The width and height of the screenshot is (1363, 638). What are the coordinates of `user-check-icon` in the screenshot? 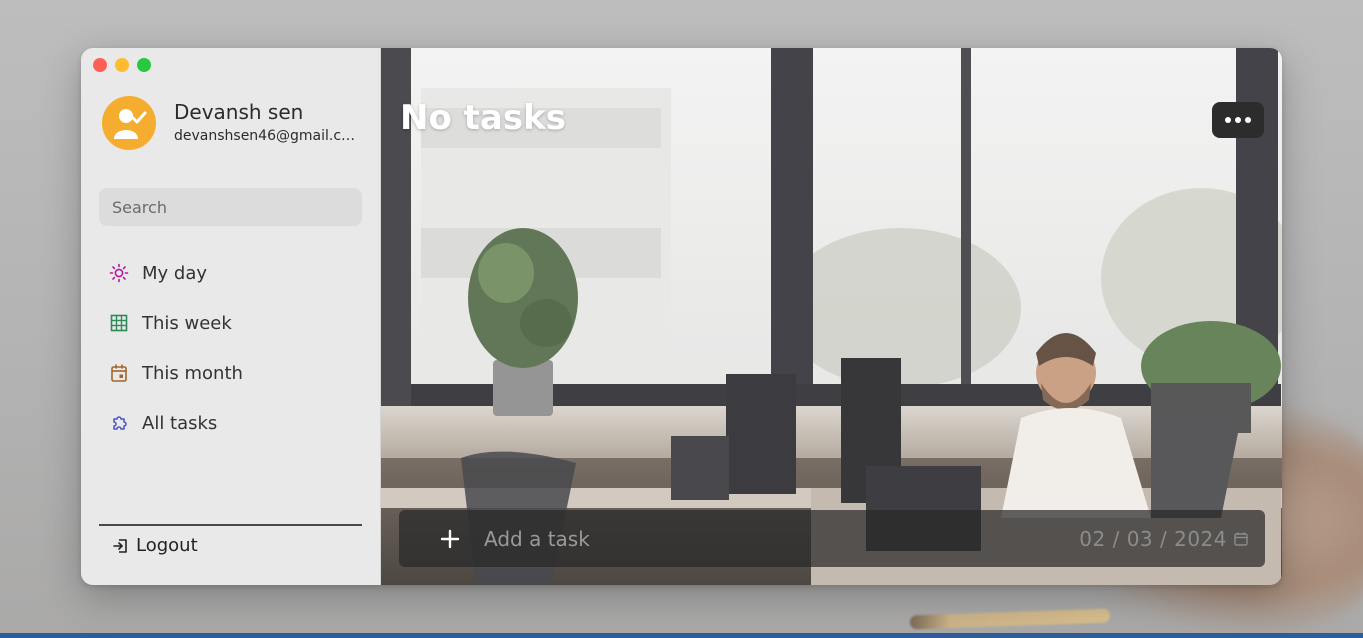 It's located at (130, 124).